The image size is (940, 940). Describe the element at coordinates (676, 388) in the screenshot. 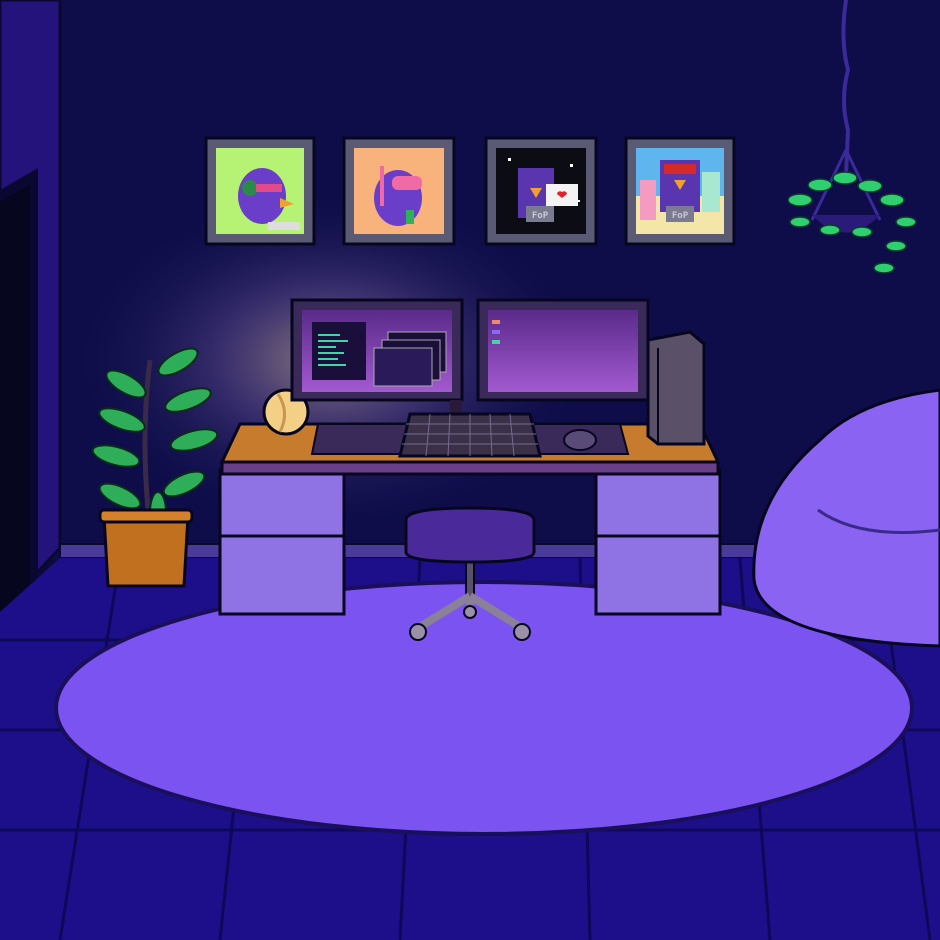

I see `pc-tower` at that location.